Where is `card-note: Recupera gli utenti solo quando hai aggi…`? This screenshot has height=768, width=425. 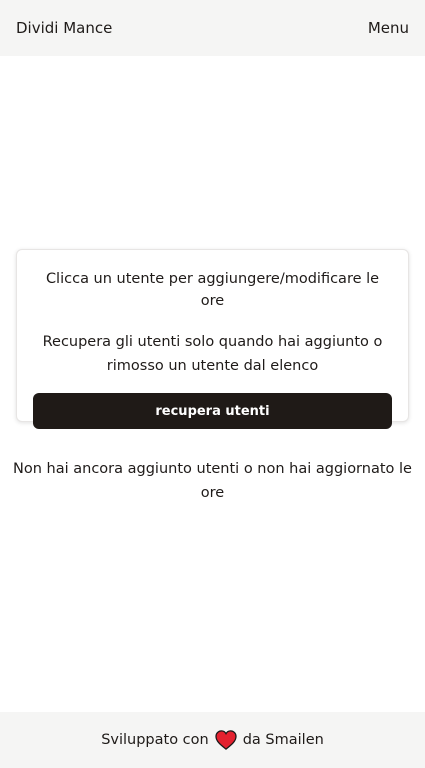 card-note: Recupera gli utenti solo quando hai aggi… is located at coordinates (212, 354).